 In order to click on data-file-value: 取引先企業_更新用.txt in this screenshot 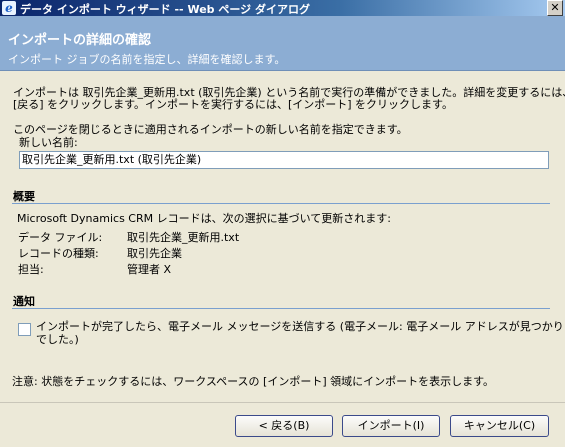, I will do `click(183, 237)`.